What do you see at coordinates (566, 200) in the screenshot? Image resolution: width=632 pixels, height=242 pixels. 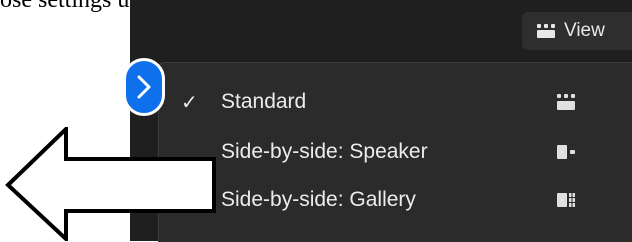 I see `side-by-side-gallery-icon` at bounding box center [566, 200].